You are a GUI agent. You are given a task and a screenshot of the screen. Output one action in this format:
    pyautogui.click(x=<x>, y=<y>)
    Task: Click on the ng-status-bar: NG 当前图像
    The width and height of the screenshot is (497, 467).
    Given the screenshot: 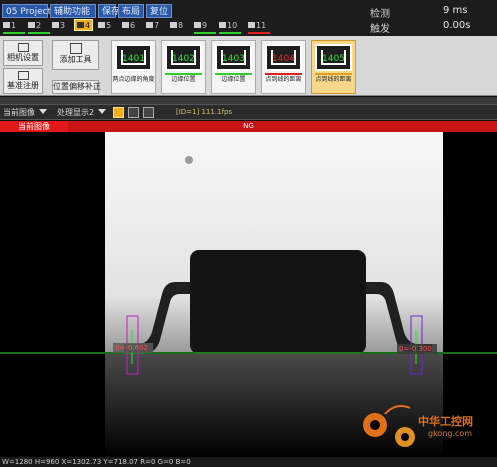 What is the action you would take?
    pyautogui.click(x=248, y=126)
    